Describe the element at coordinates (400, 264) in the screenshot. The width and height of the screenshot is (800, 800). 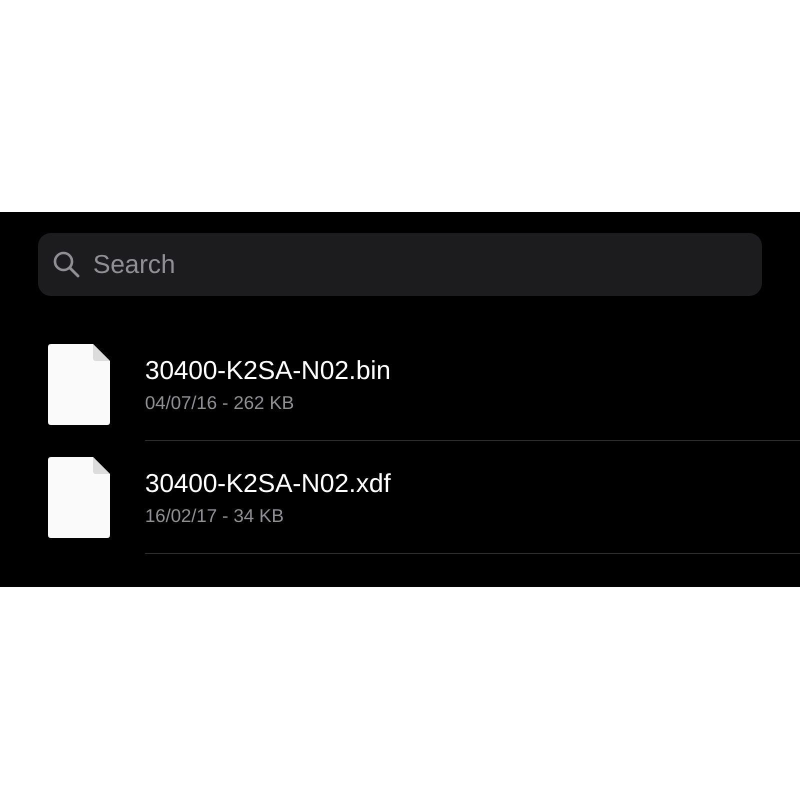
I see `search-field: Search` at that location.